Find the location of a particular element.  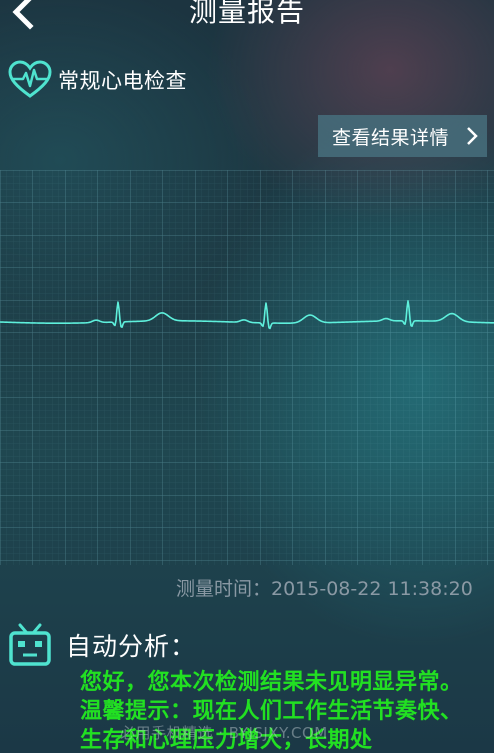

view-details-label: 查看结果详情 is located at coordinates (391, 137).